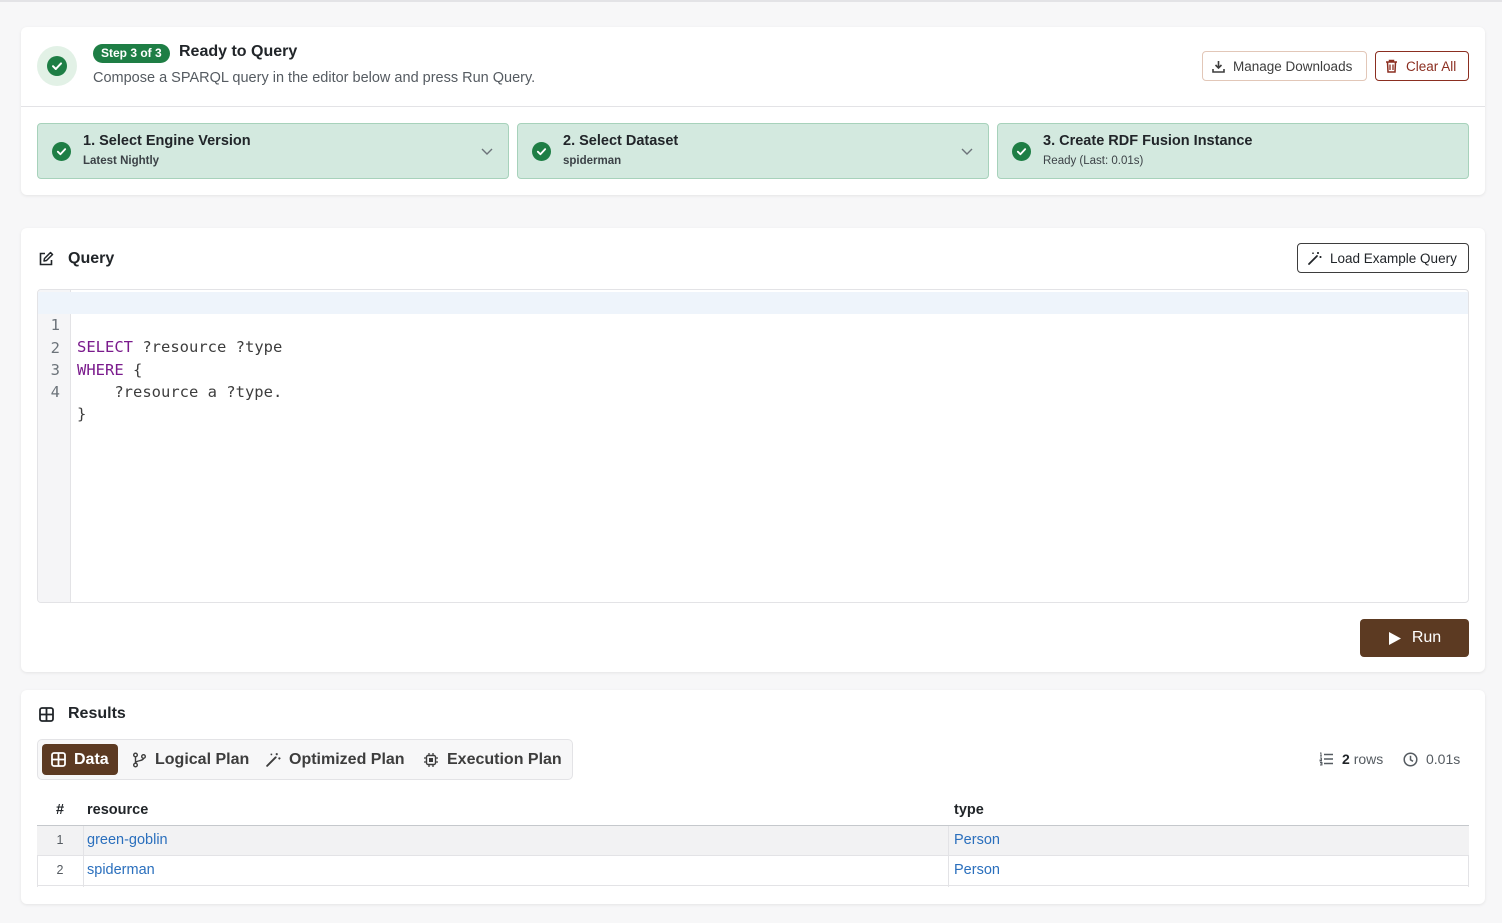 The width and height of the screenshot is (1502, 923). Describe the element at coordinates (57, 66) in the screenshot. I see `ready-check-icon` at that location.